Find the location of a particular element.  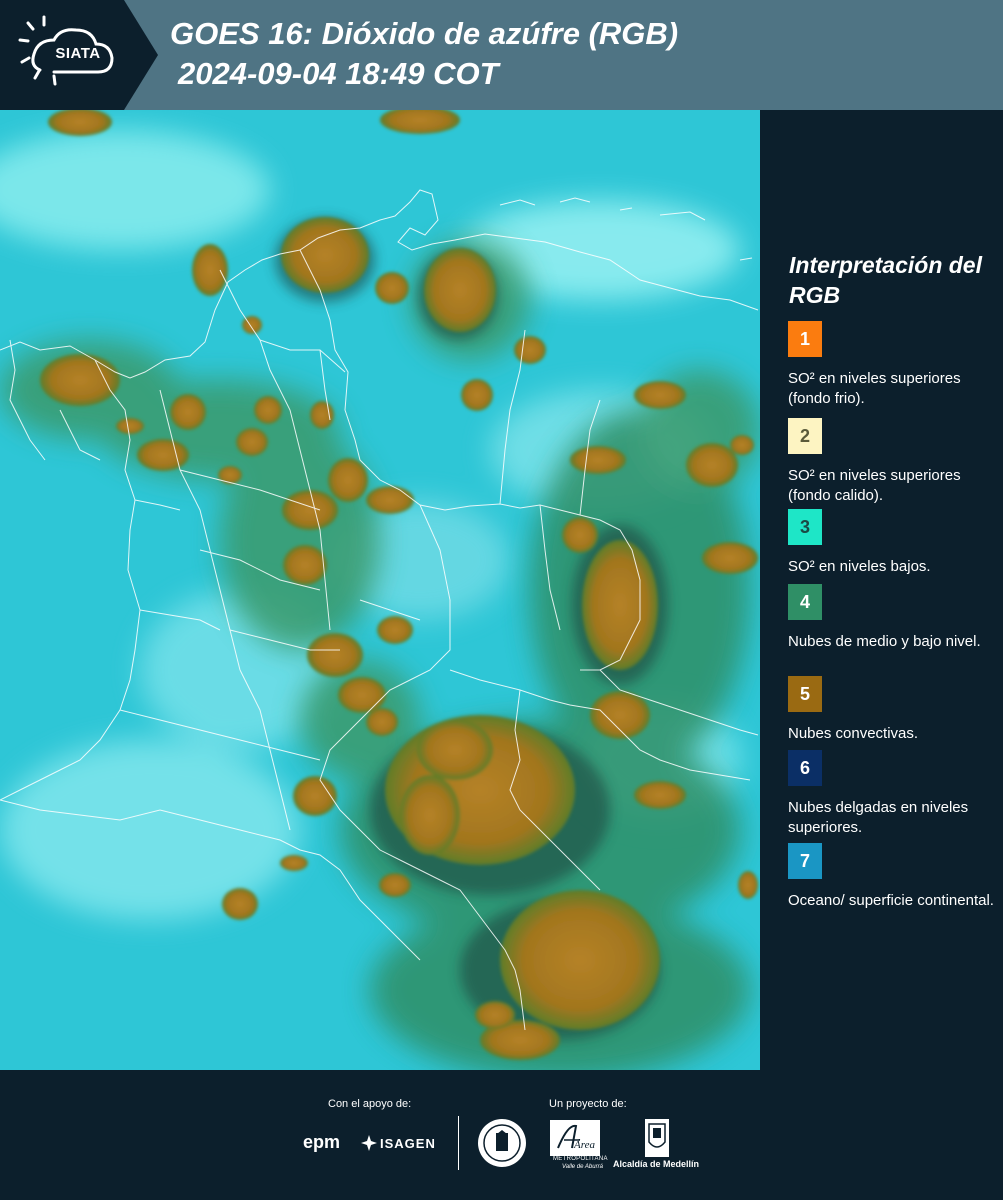

siata-logo: SIATA is located at coordinates (79, 55).